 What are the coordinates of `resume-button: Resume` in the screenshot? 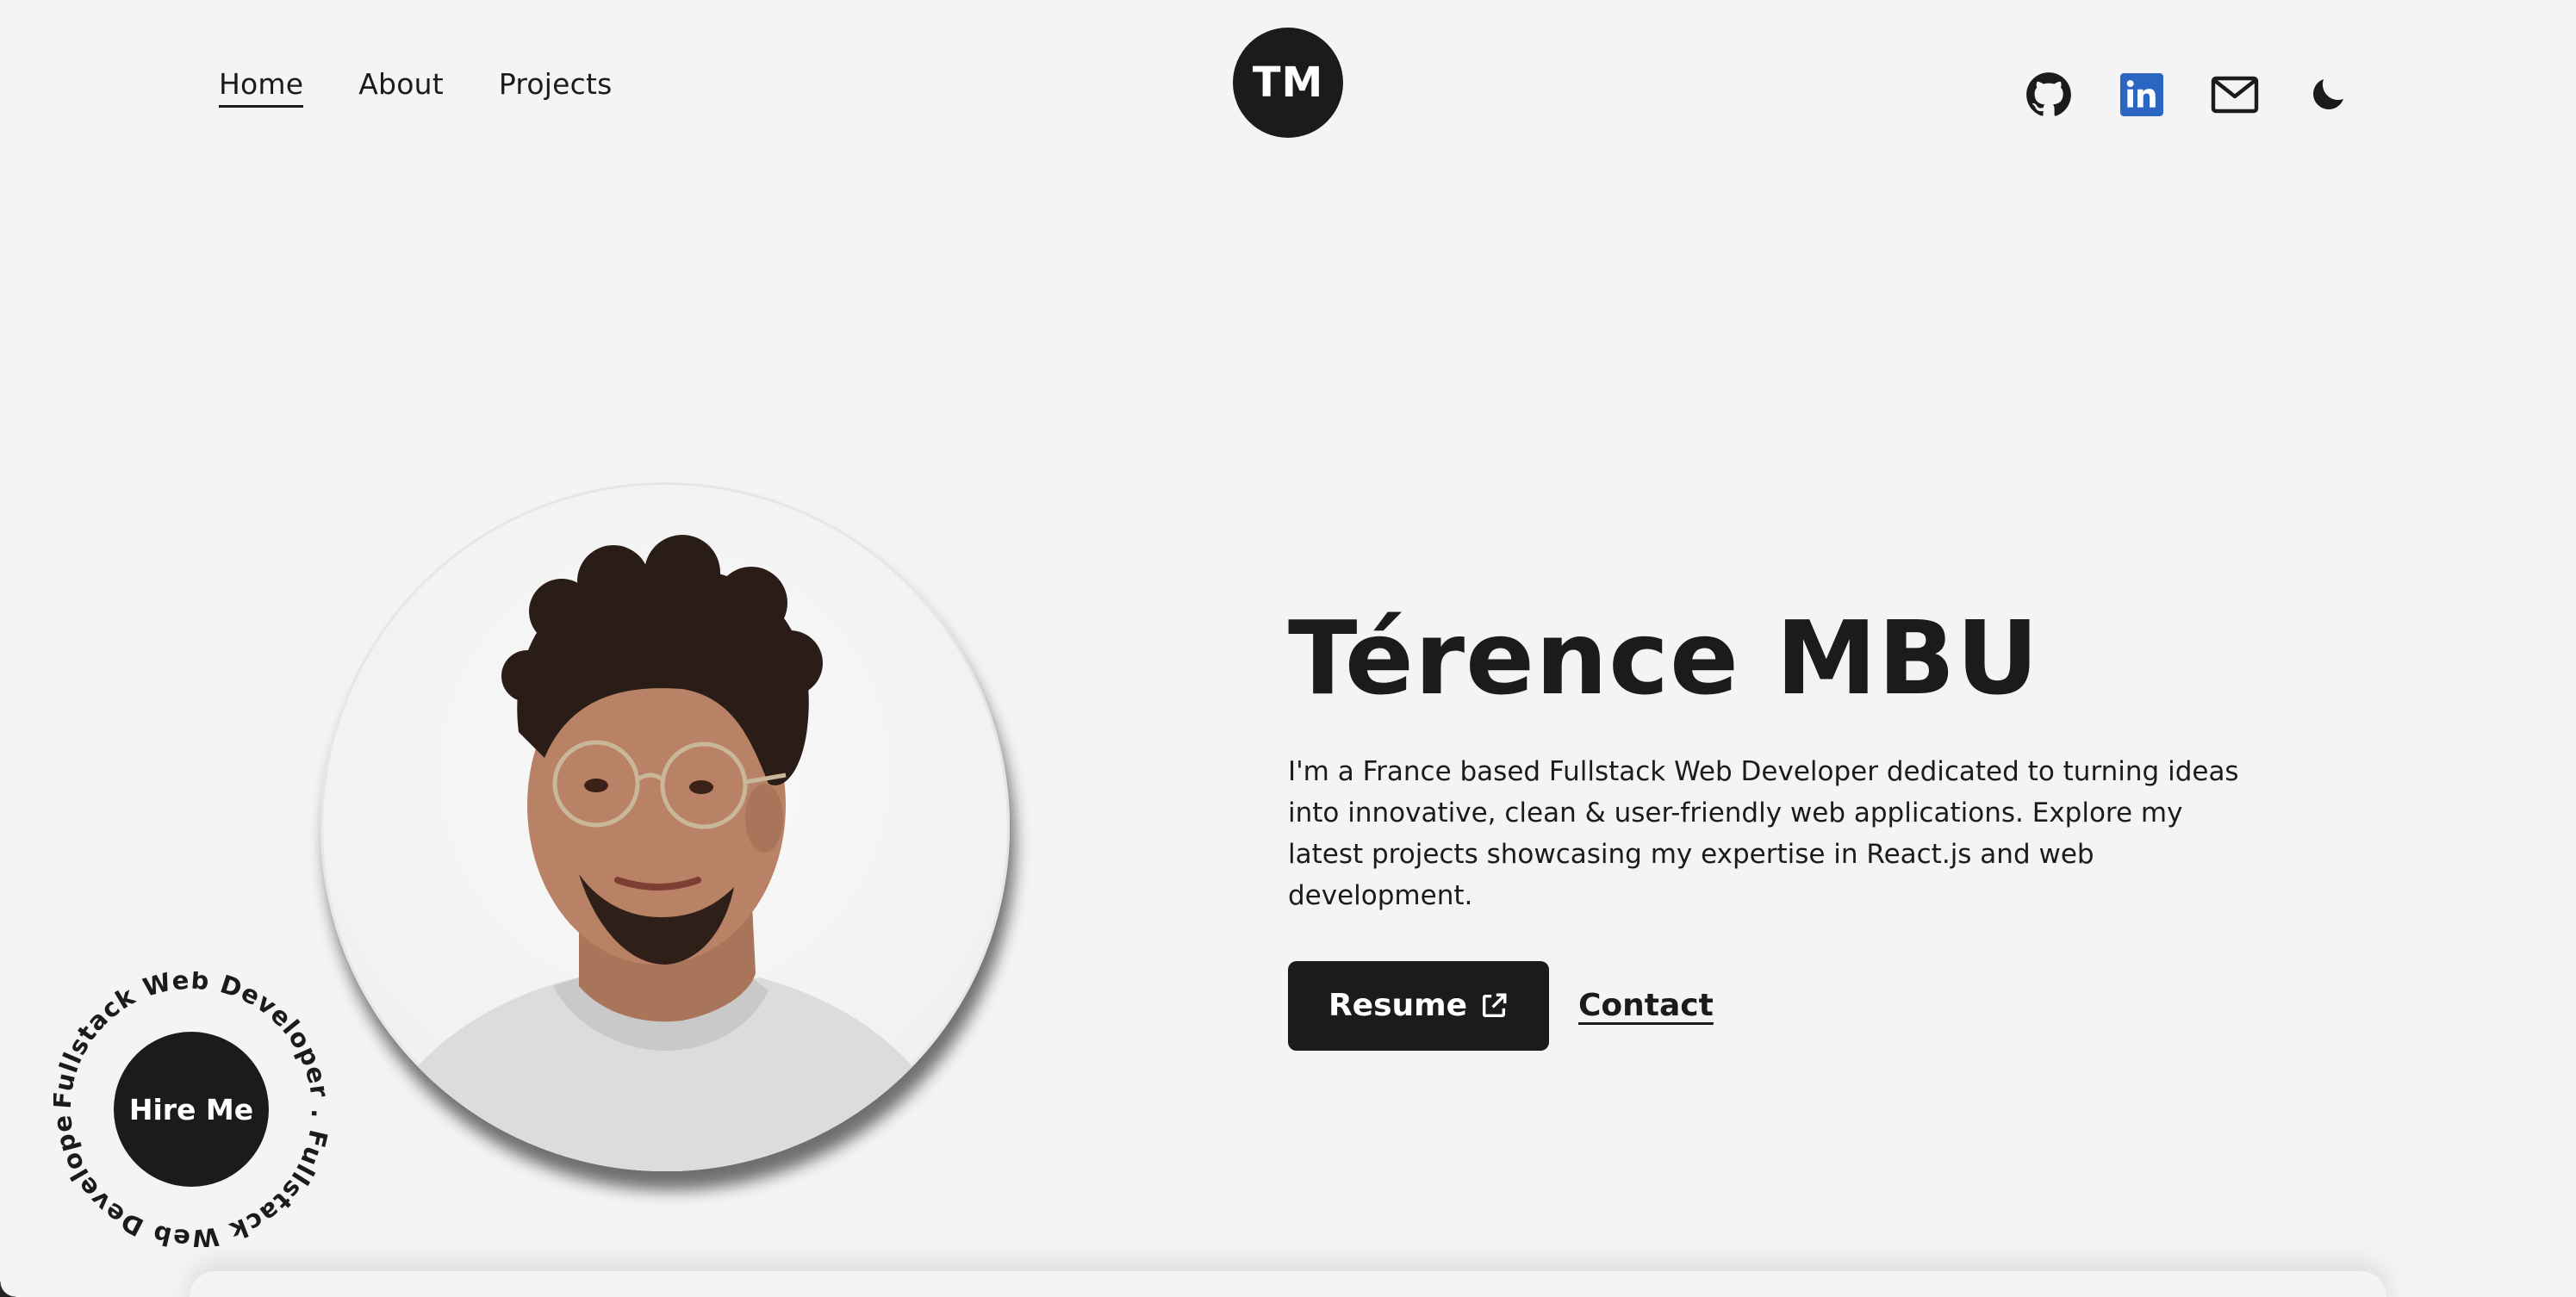 It's located at (1419, 1005).